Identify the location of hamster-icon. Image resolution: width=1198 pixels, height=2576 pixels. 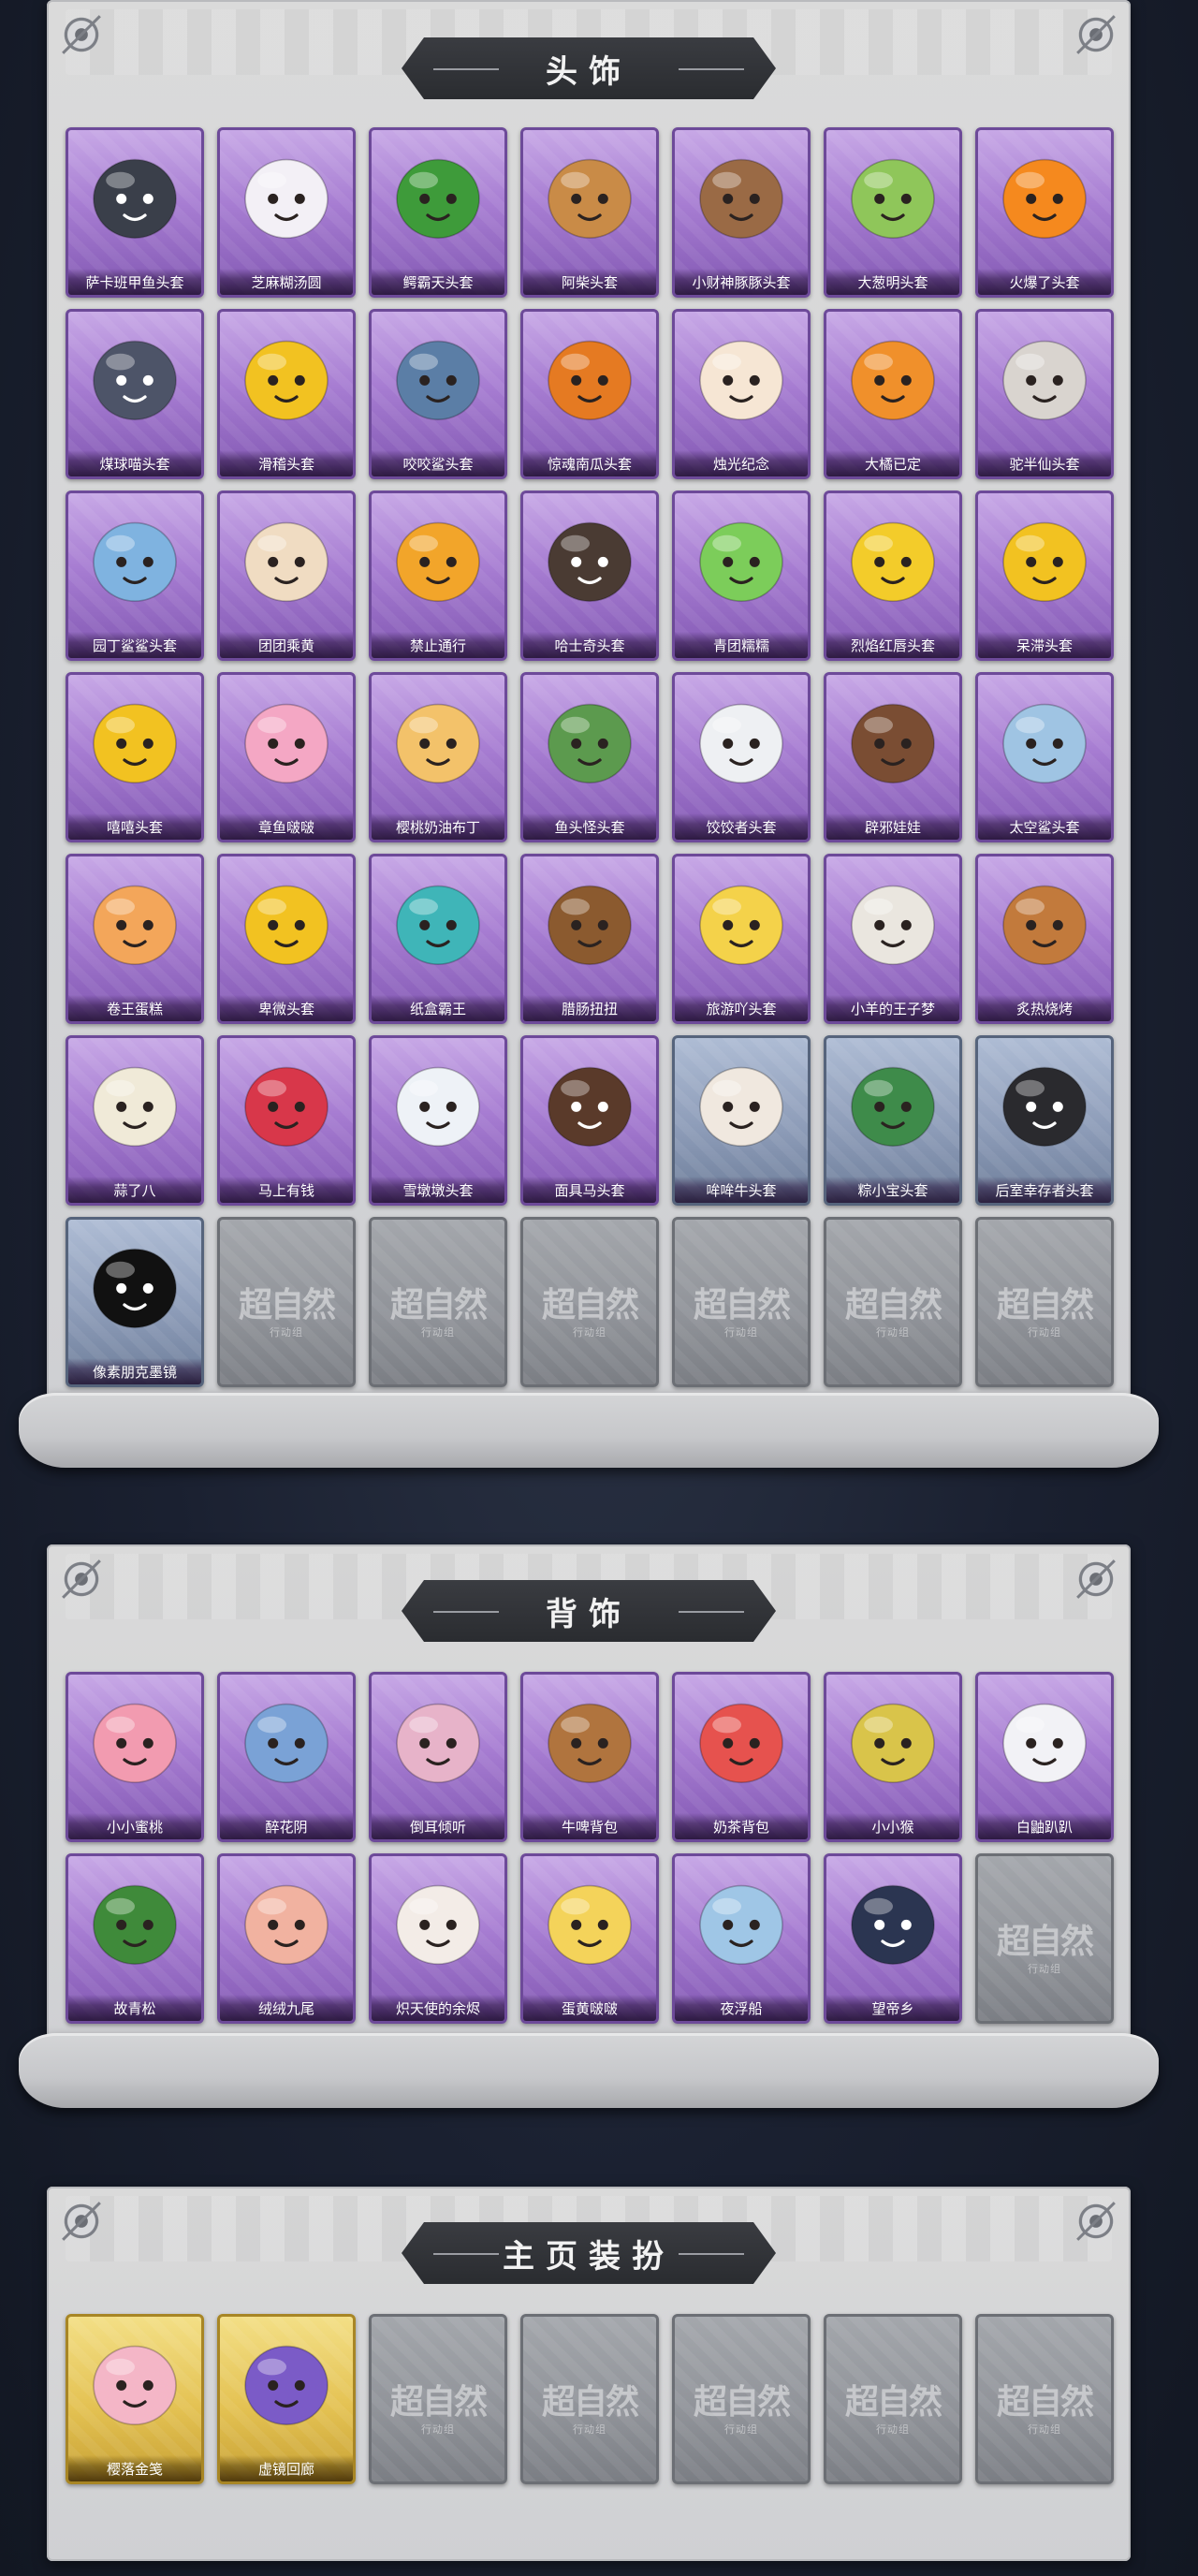
(286, 557).